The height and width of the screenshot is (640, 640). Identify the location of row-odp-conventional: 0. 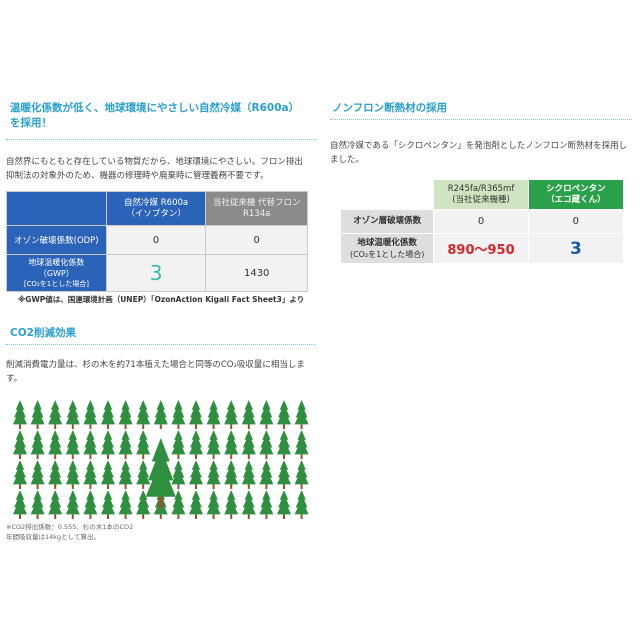
(256, 240).